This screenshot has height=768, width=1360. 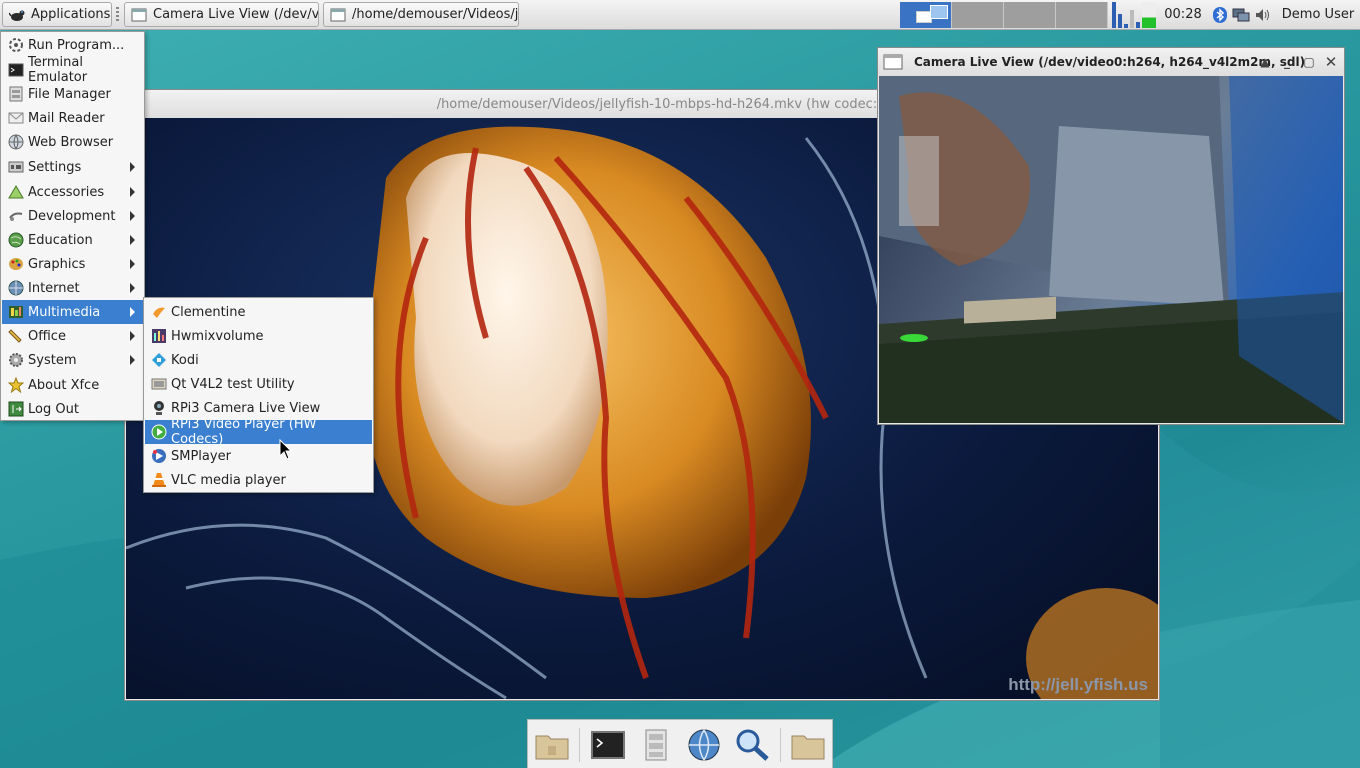 I want to click on workspace-switcher, so click(x=1005, y=15).